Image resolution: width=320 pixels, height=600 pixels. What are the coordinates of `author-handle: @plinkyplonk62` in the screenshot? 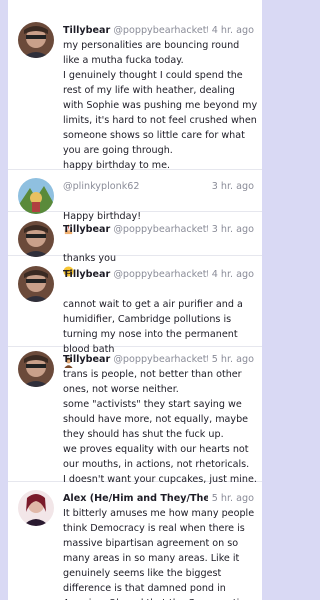 It's located at (101, 186).